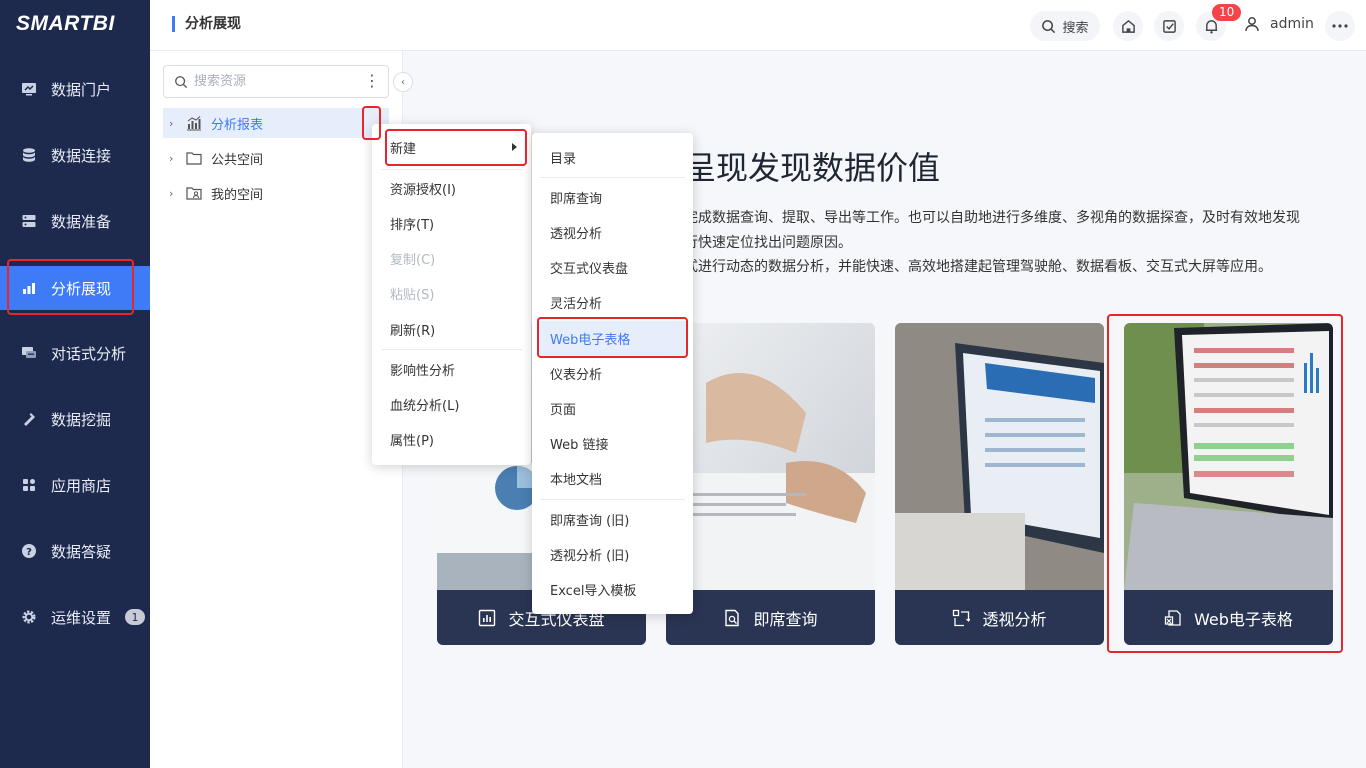 This screenshot has width=1366, height=768. Describe the element at coordinates (75, 353) in the screenshot. I see `sidebar-item-chat-analysis: 对话式分析` at that location.